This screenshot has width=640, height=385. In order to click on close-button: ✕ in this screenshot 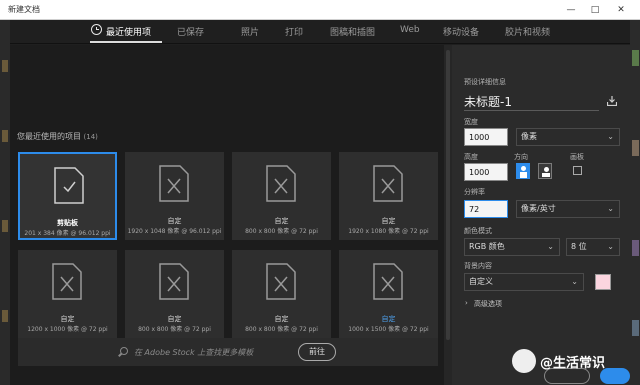, I will do `click(621, 10)`.